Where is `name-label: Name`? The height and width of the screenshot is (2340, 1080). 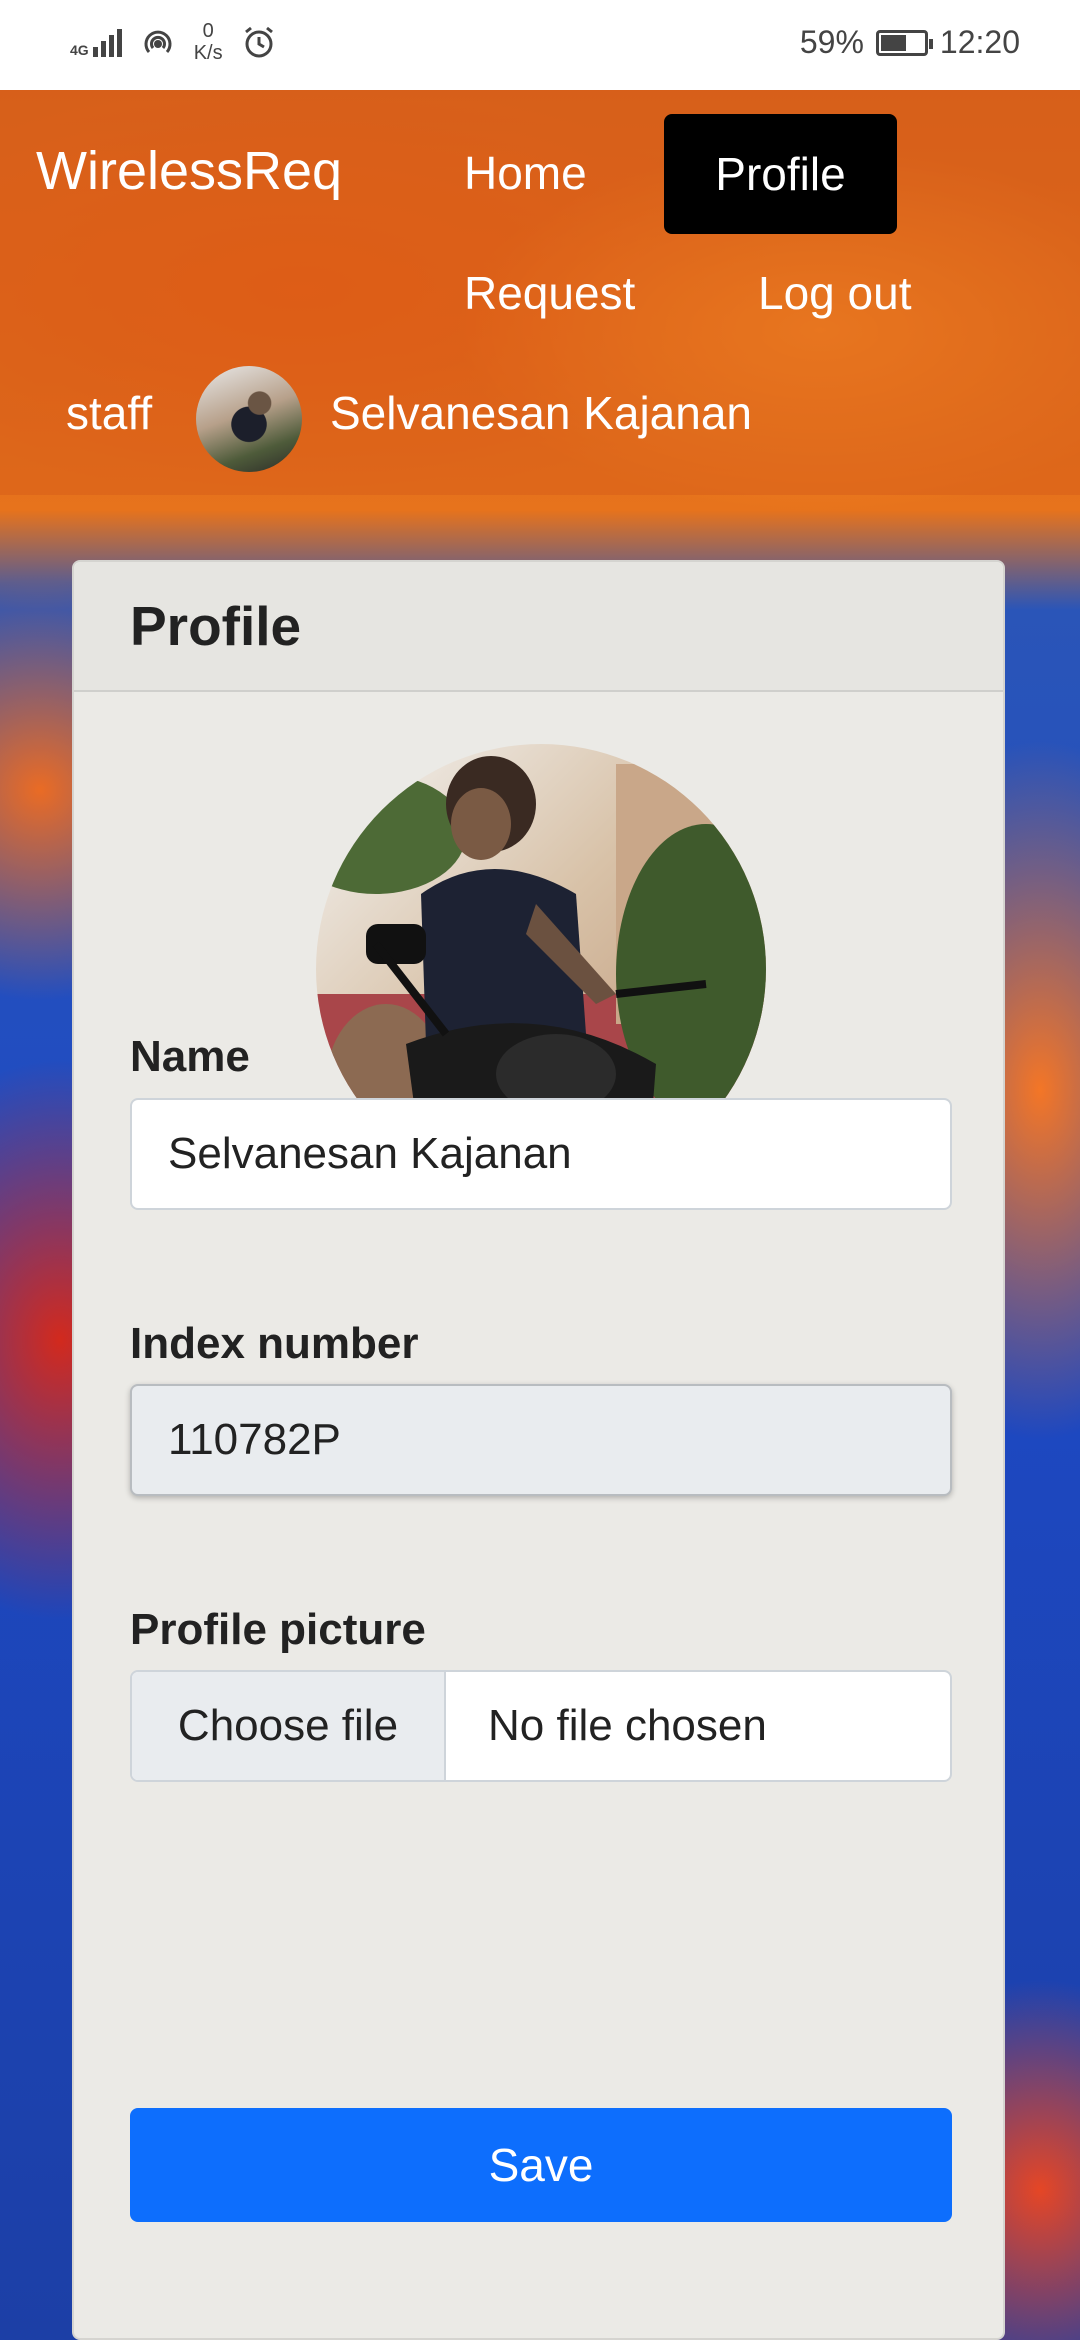 name-label: Name is located at coordinates (190, 1056).